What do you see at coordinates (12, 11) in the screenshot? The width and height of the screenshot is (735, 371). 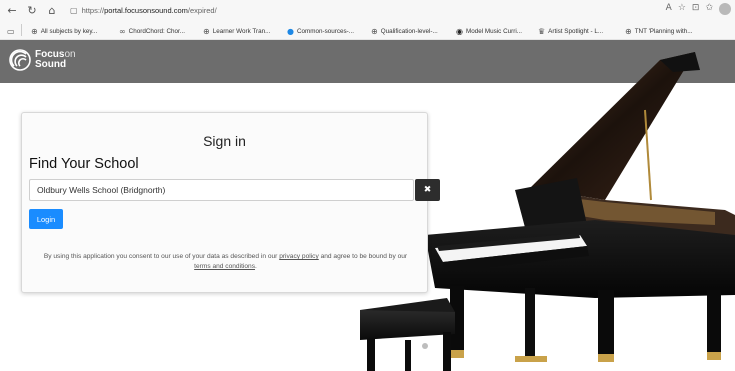 I see `back-icon: ←` at bounding box center [12, 11].